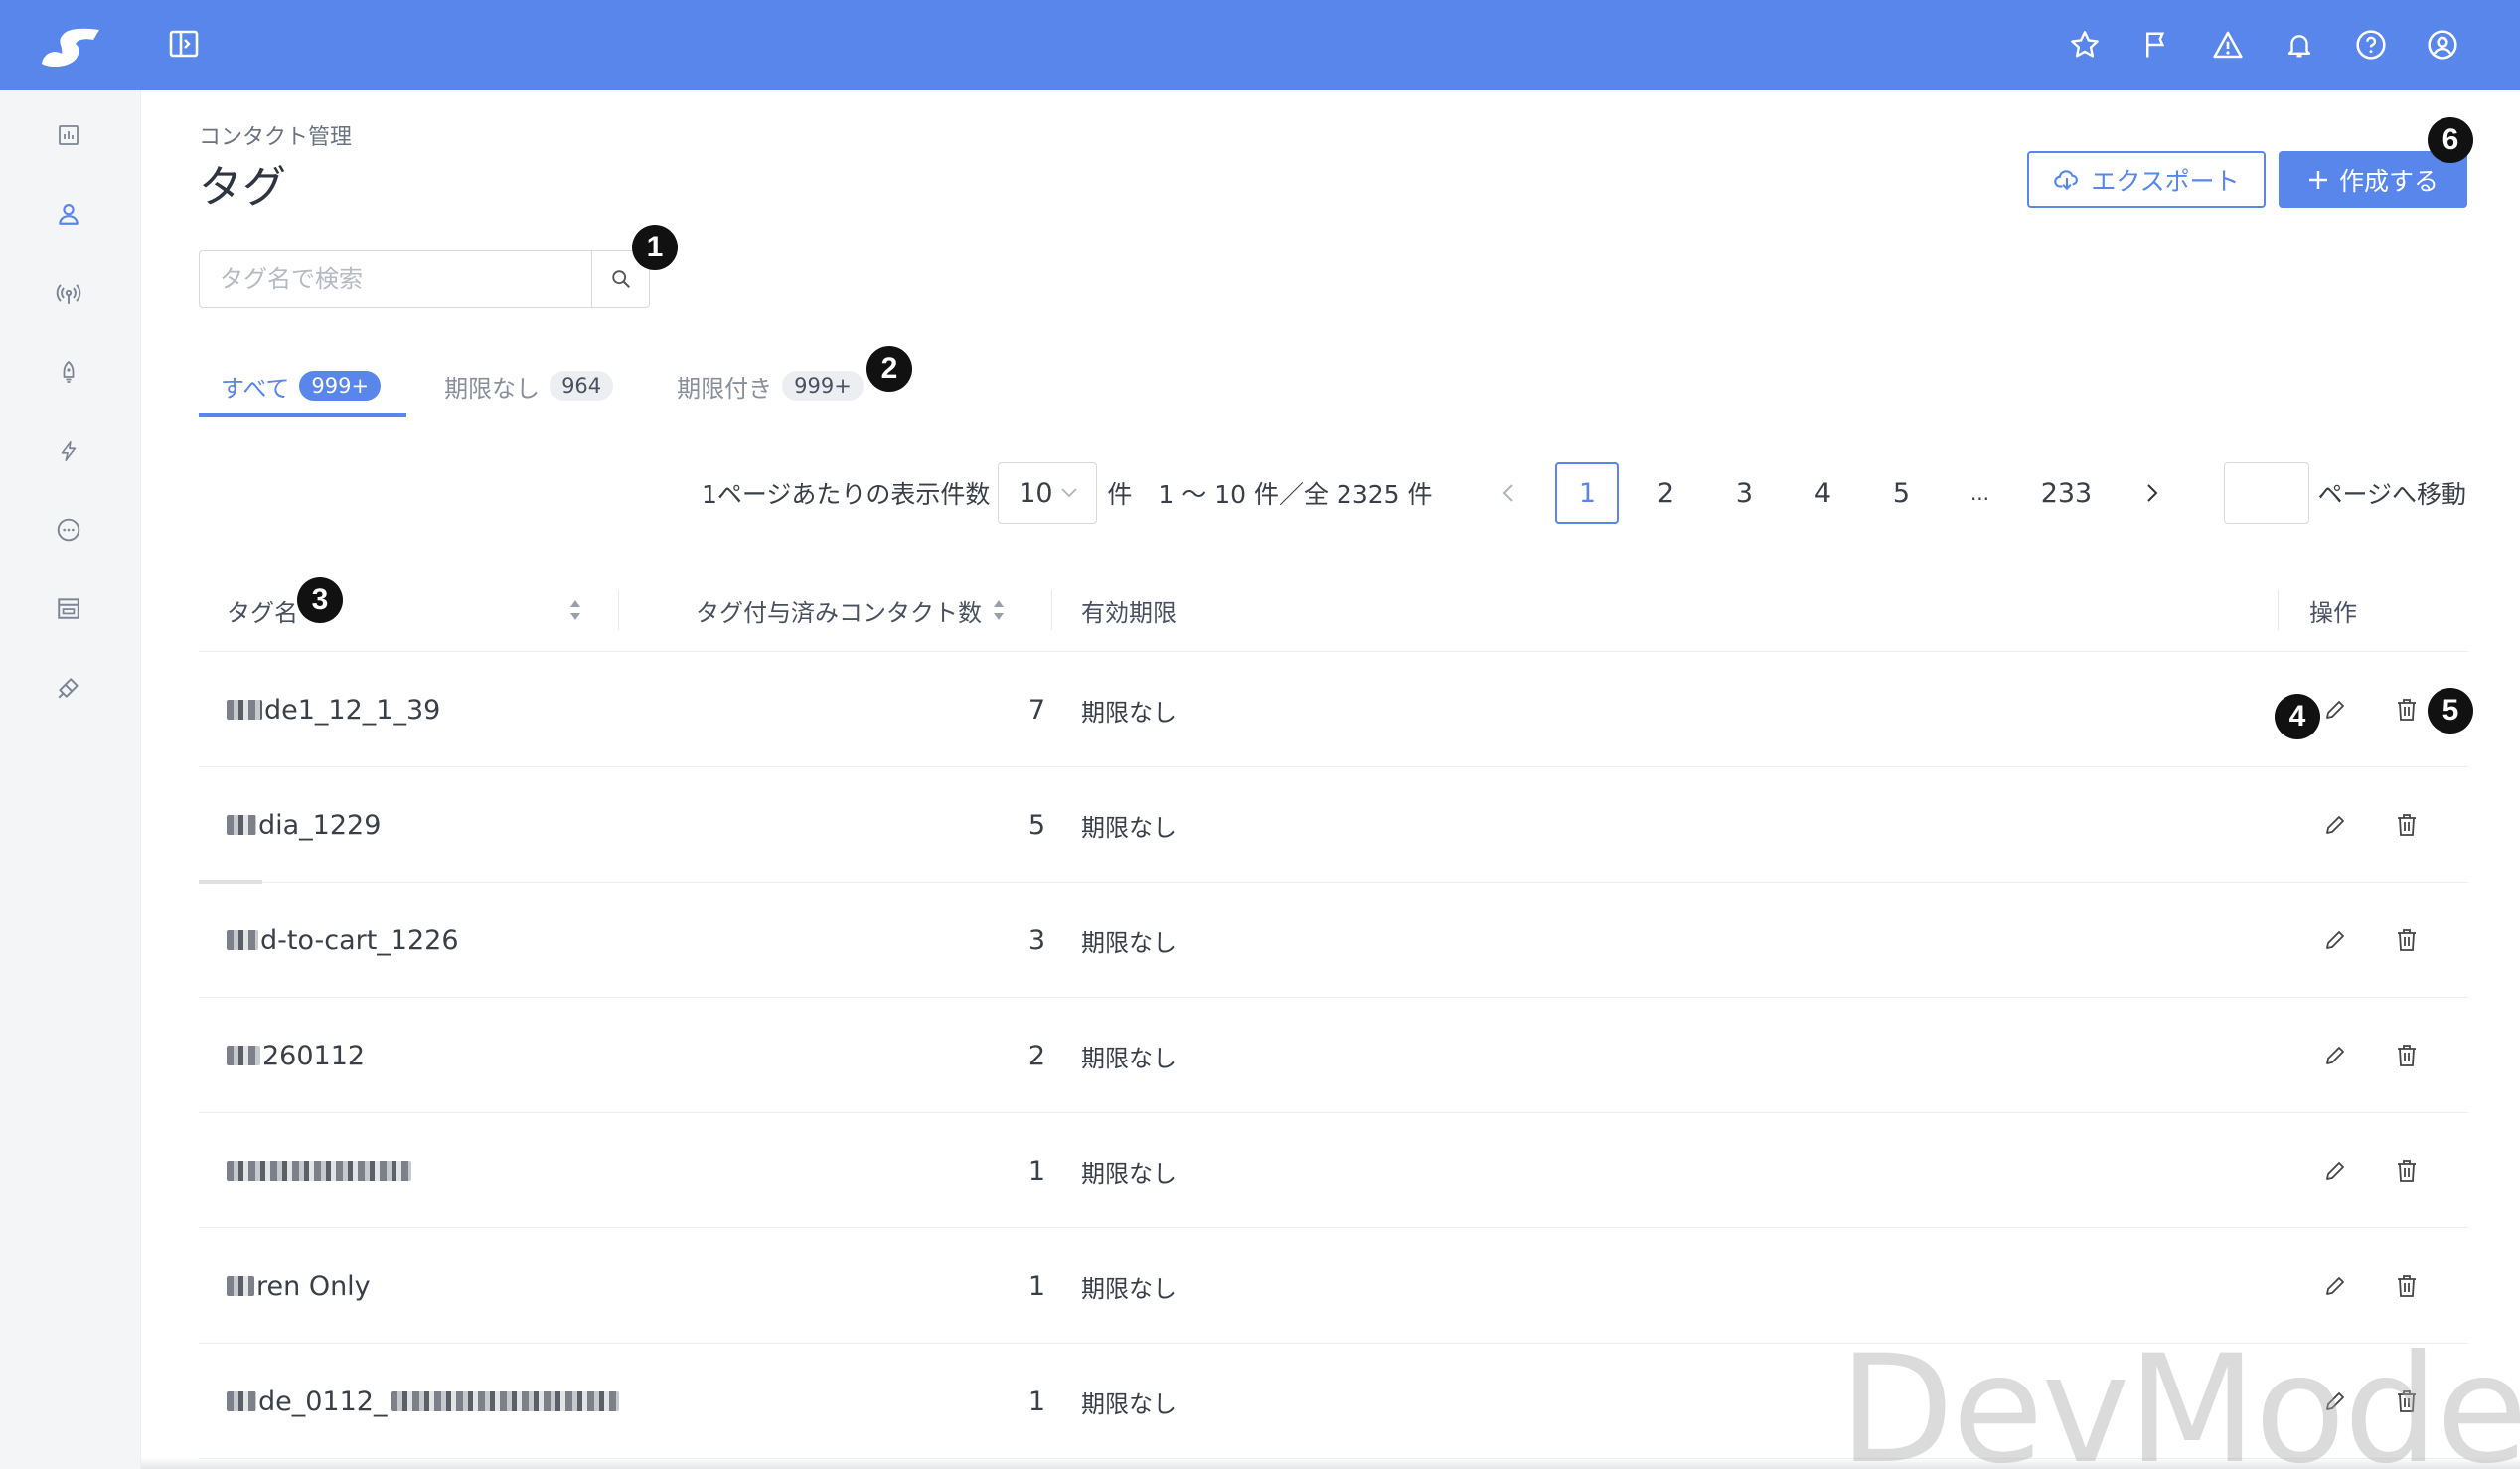 This screenshot has width=2520, height=1469. Describe the element at coordinates (528, 386) in the screenshot. I see `tab-no-expiry: 期限なし 964` at that location.